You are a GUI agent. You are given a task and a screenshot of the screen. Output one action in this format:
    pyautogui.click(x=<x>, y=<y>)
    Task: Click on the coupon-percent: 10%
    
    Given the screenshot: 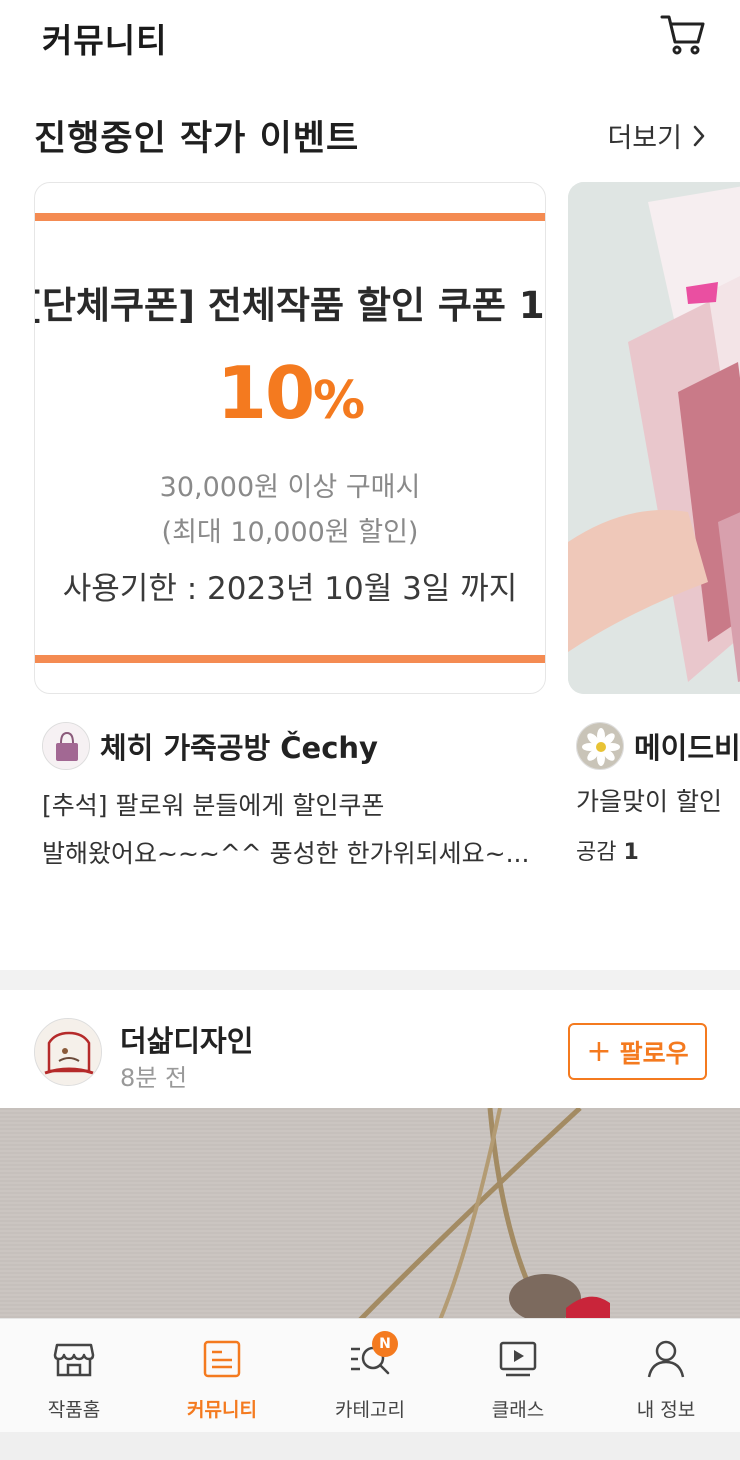 What is the action you would take?
    pyautogui.click(x=290, y=393)
    